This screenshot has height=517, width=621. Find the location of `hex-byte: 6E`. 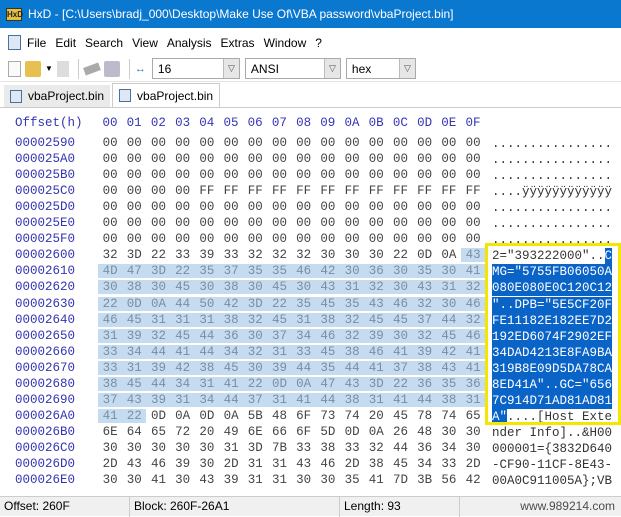

hex-byte: 6E is located at coordinates (255, 432).